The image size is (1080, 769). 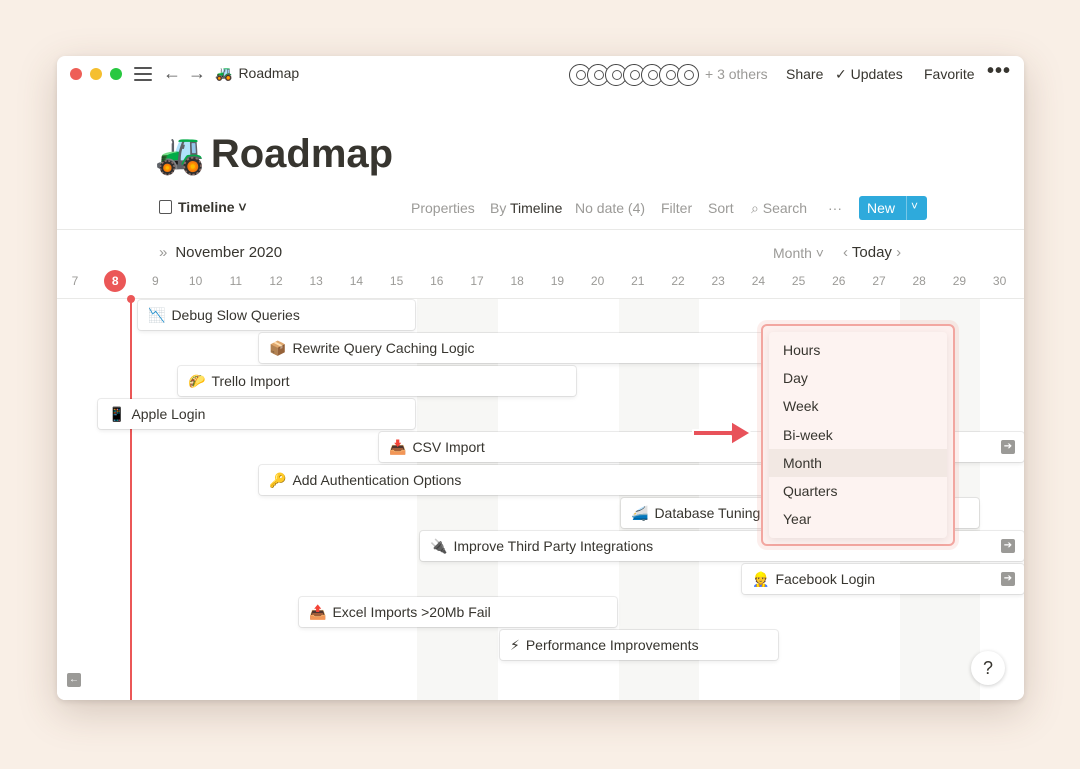 What do you see at coordinates (597, 281) in the screenshot?
I see `day-label: 20` at bounding box center [597, 281].